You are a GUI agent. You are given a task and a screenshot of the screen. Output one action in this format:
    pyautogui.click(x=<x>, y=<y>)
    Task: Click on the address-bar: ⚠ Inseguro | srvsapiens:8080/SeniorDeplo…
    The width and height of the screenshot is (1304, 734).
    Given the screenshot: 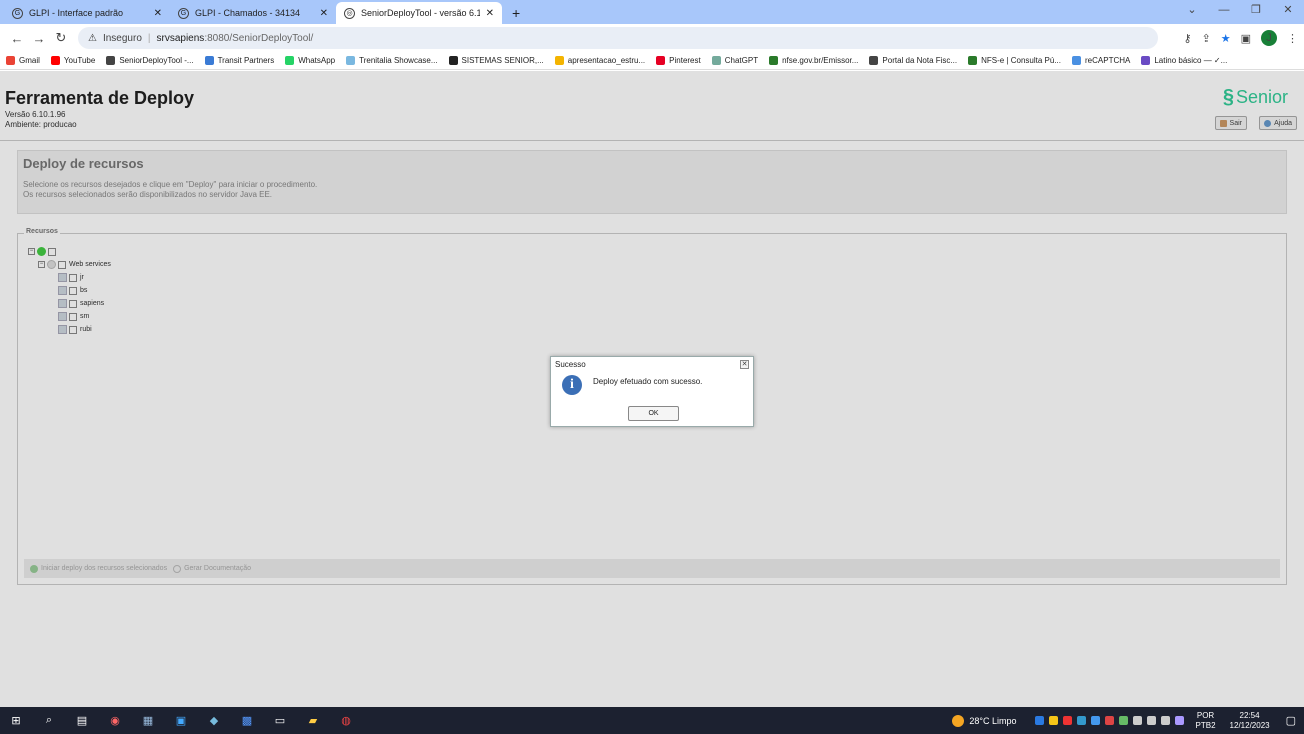 What is the action you would take?
    pyautogui.click(x=618, y=38)
    